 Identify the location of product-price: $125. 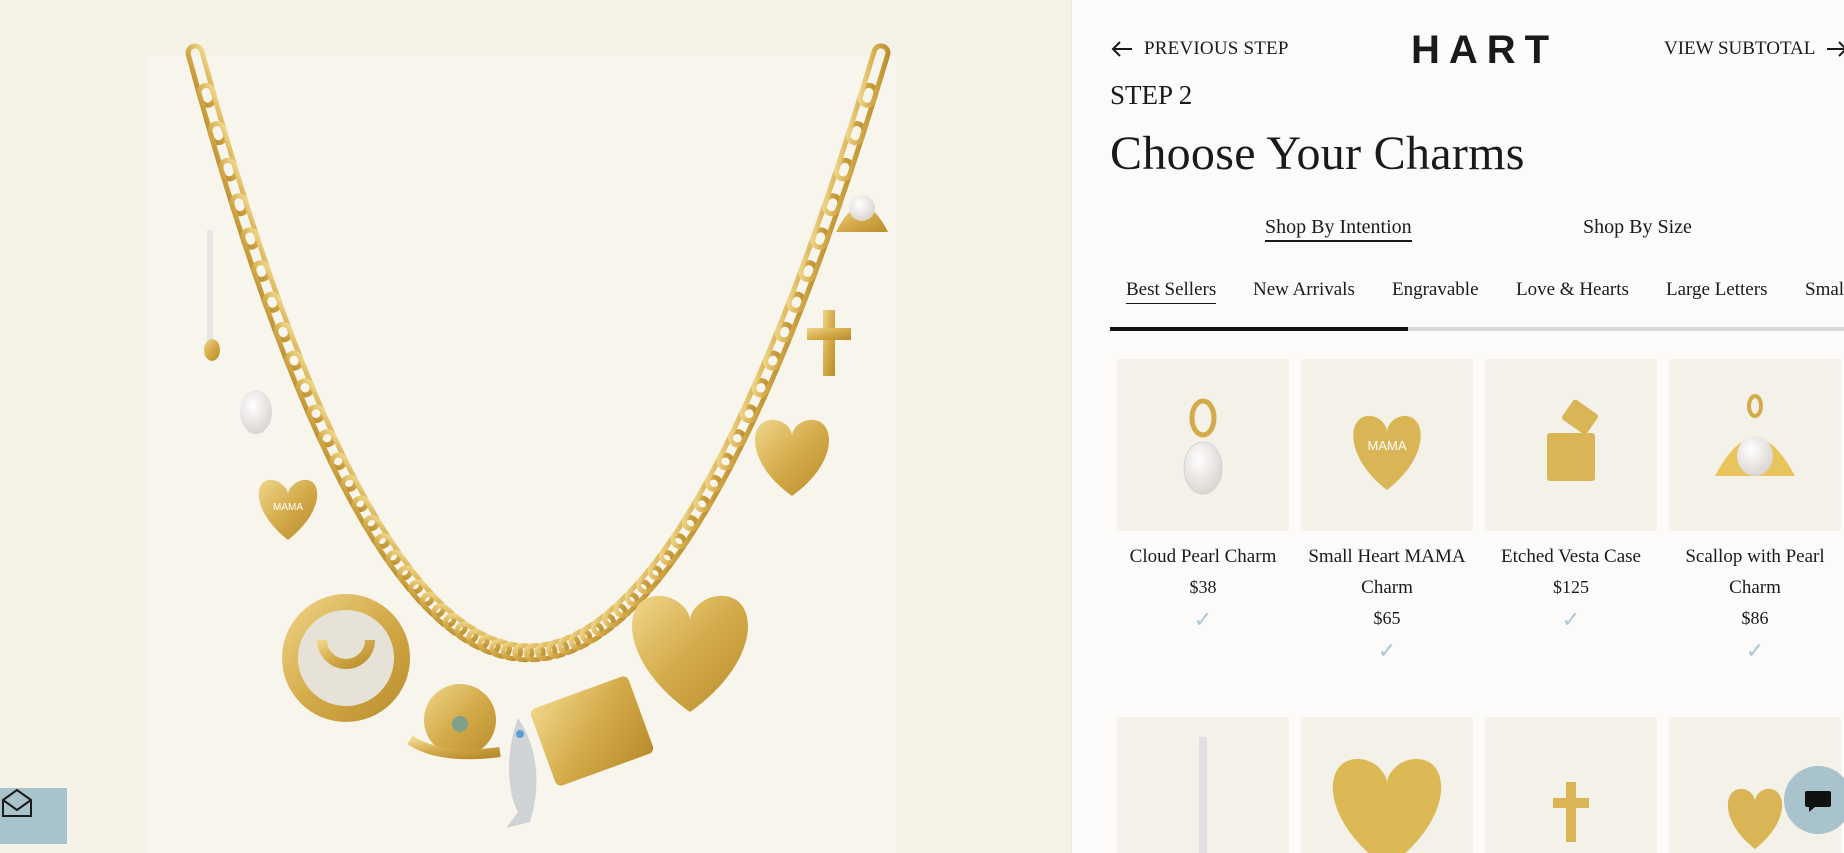
(1571, 587).